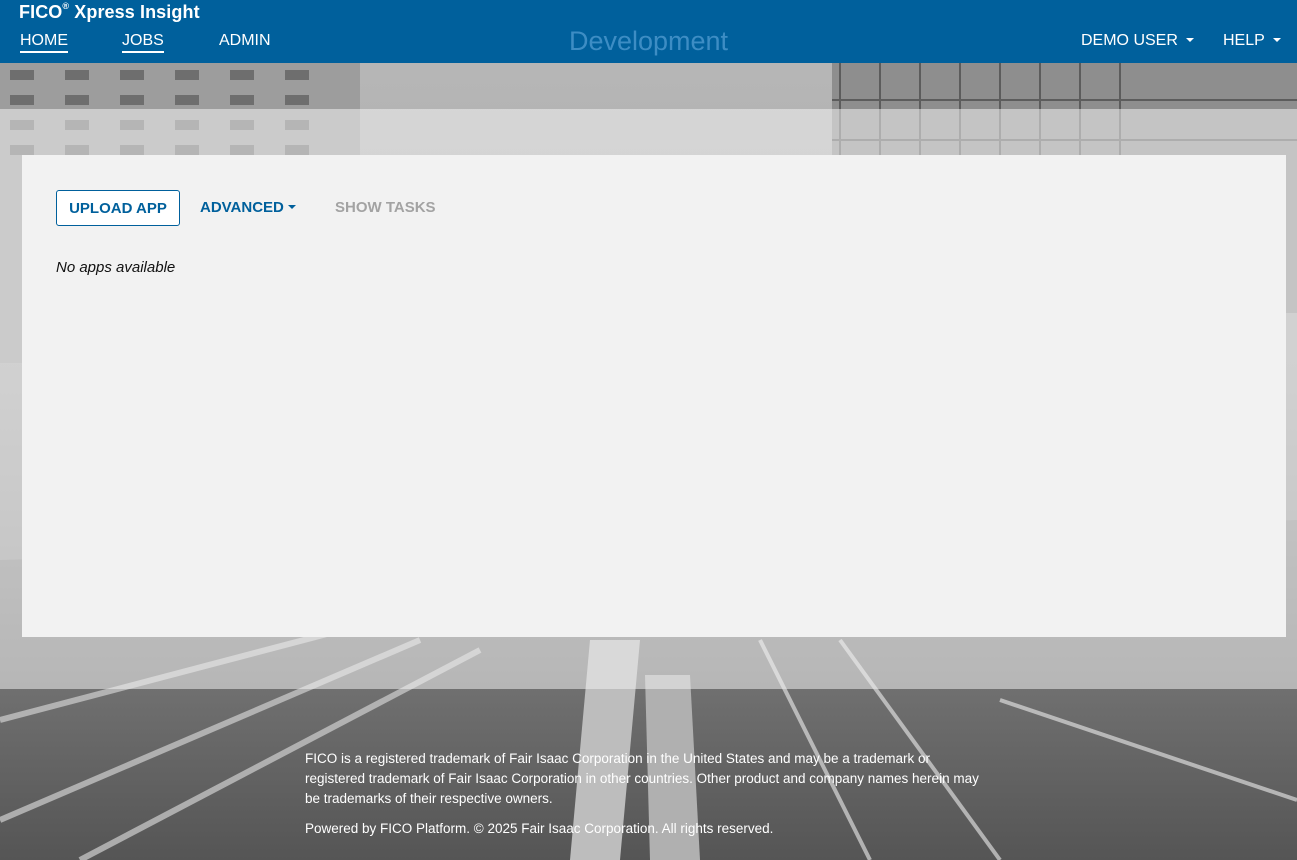 This screenshot has height=860, width=1297. Describe the element at coordinates (41, 12) in the screenshot. I see `brand-prefix: FICO` at that location.